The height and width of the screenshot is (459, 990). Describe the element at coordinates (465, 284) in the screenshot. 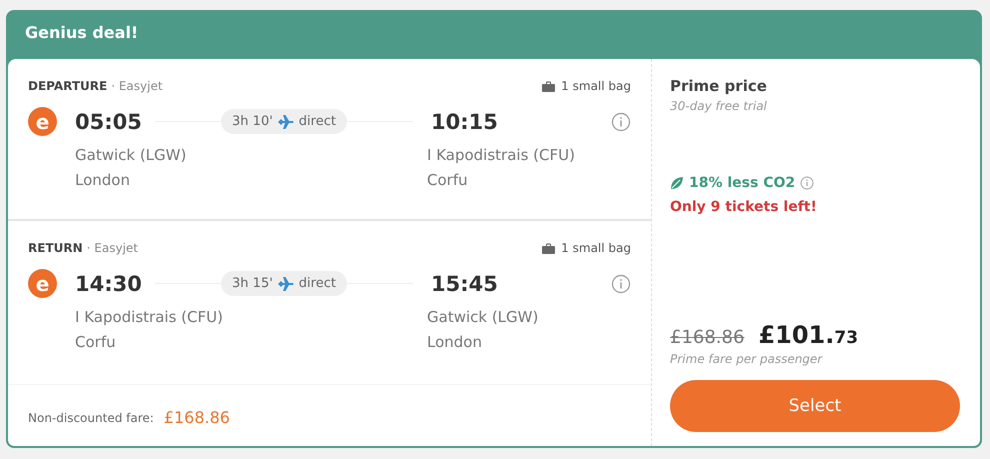

I see `arrival-time: 15:45` at that location.